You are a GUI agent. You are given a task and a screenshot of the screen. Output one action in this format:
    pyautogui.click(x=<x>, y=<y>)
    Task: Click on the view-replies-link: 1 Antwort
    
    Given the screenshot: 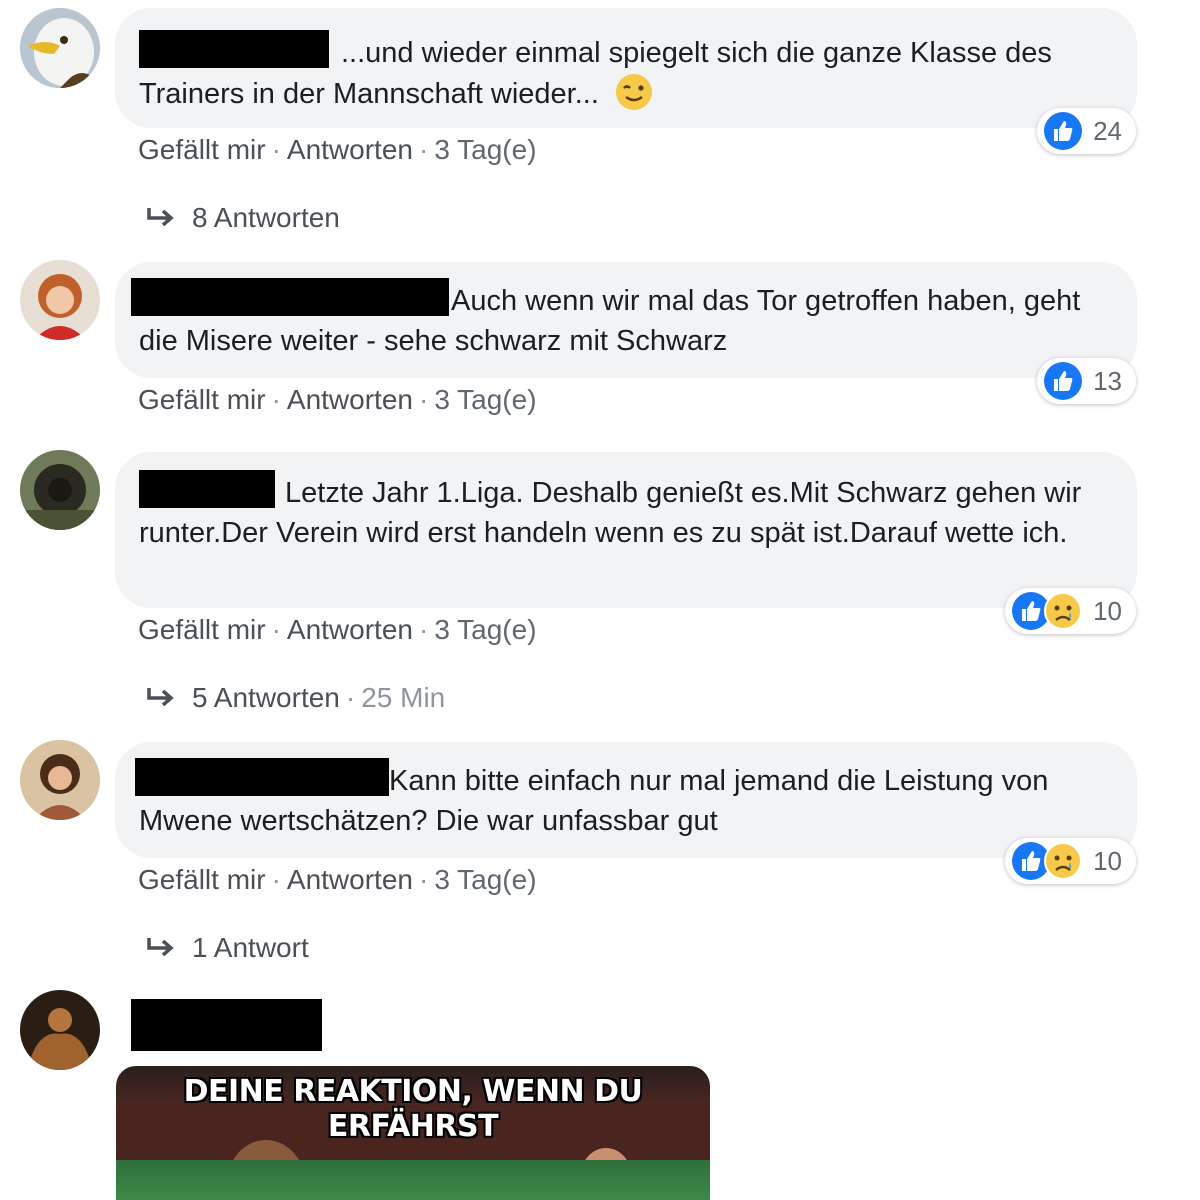 What is the action you would take?
    pyautogui.click(x=227, y=948)
    